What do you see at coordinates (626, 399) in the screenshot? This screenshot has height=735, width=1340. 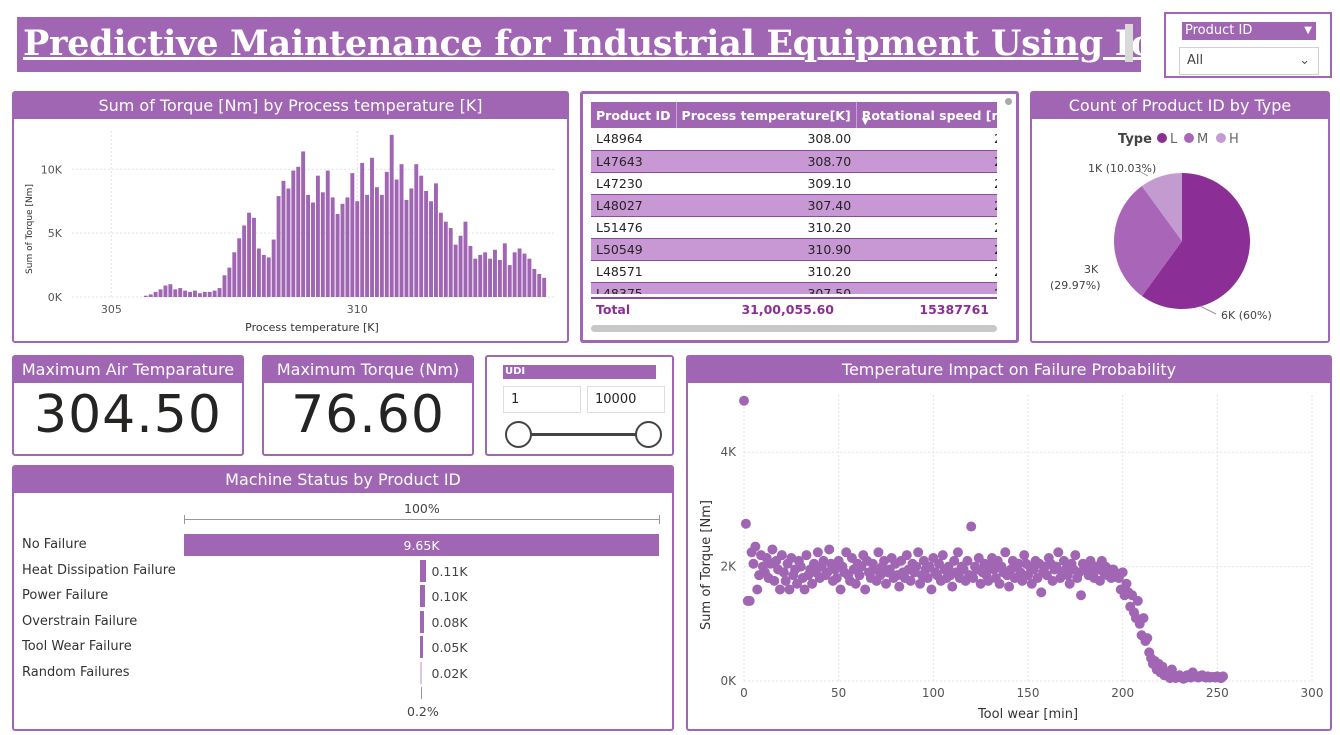 I see `udi-max-input: 10000` at bounding box center [626, 399].